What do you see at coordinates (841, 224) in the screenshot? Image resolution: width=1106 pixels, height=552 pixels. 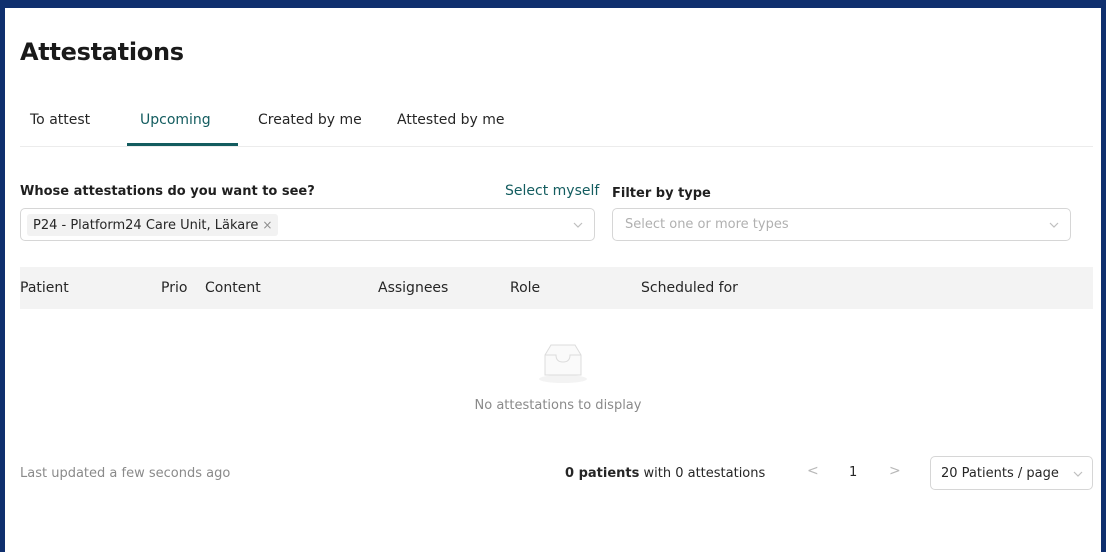 I see `filter-by-type-select: Select one or more types` at bounding box center [841, 224].